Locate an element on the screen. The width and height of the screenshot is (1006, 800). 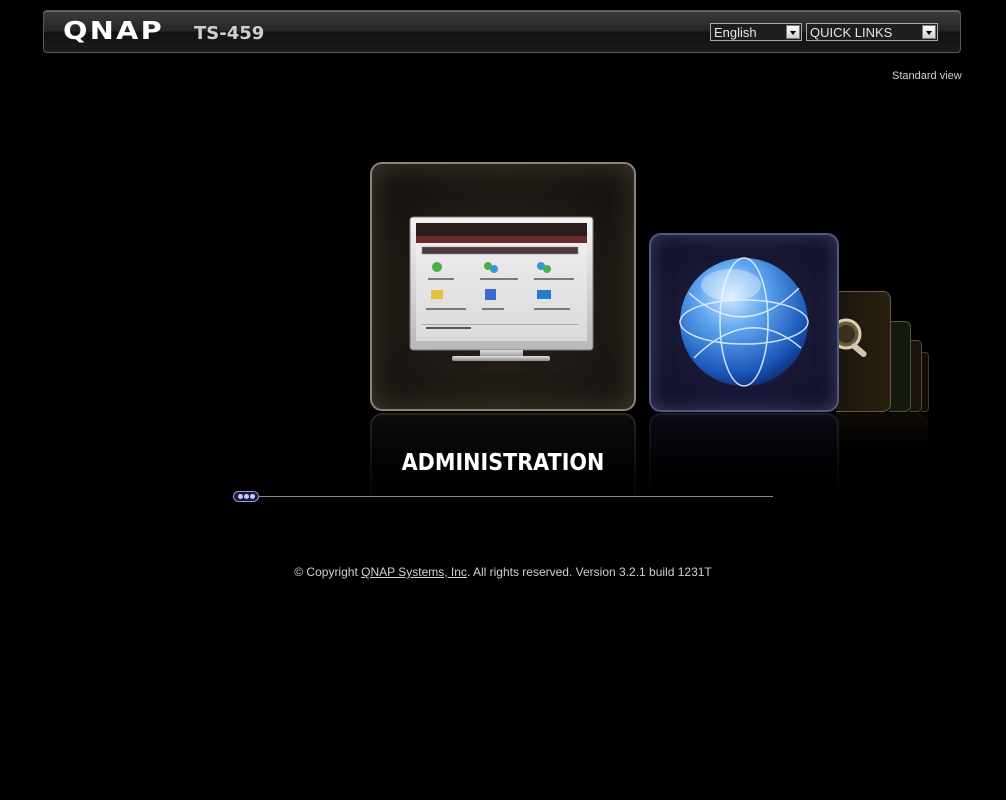
company-link: QNAP Systems, Inc is located at coordinates (414, 572).